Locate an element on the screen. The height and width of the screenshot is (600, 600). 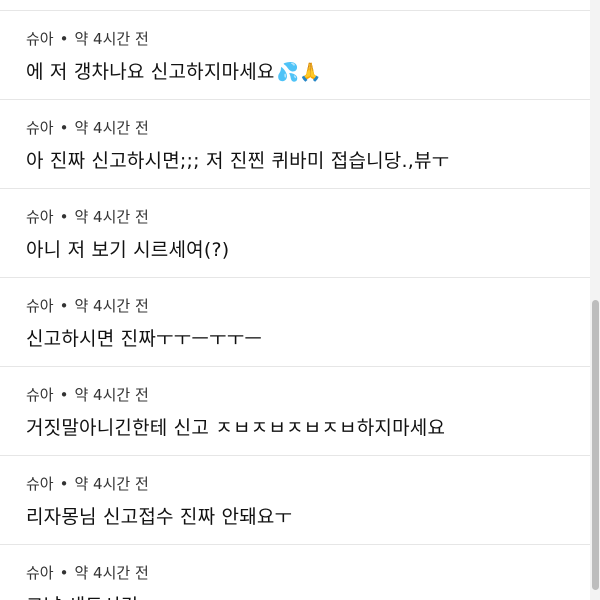
comment-text-content: 에 저 갱차나요 신고하지마세요 is located at coordinates (150, 72).